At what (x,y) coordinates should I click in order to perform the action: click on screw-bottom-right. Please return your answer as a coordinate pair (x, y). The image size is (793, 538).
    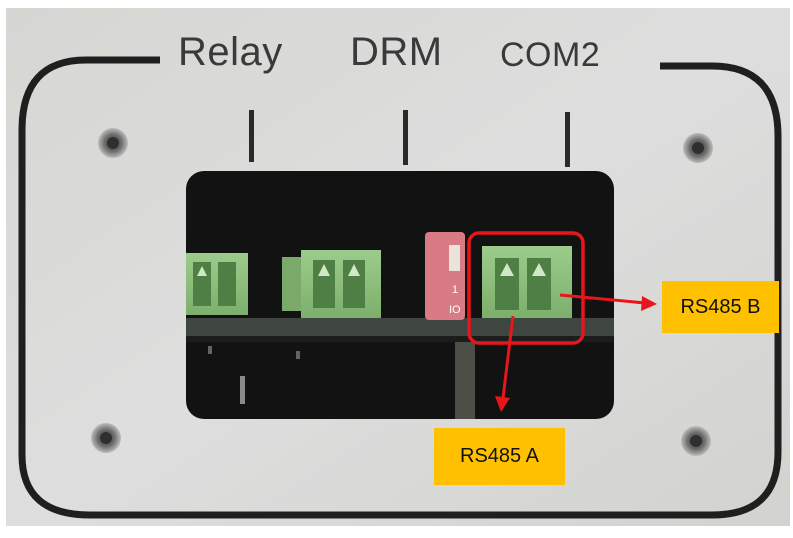
    Looking at the image, I should click on (696, 441).